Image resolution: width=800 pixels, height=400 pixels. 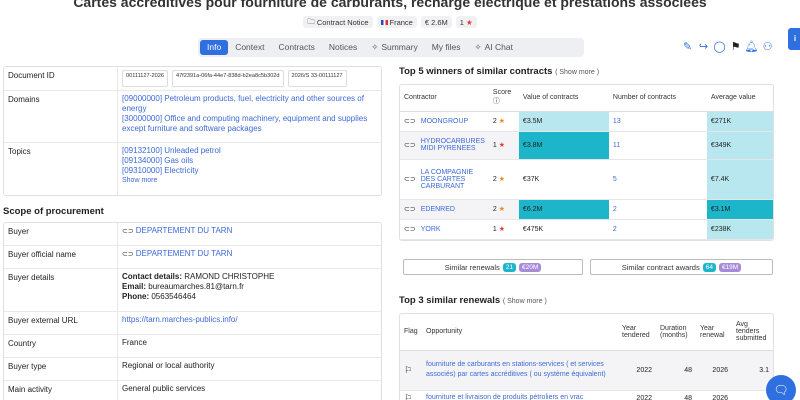 I want to click on stars-count: 1, so click(x=461, y=22).